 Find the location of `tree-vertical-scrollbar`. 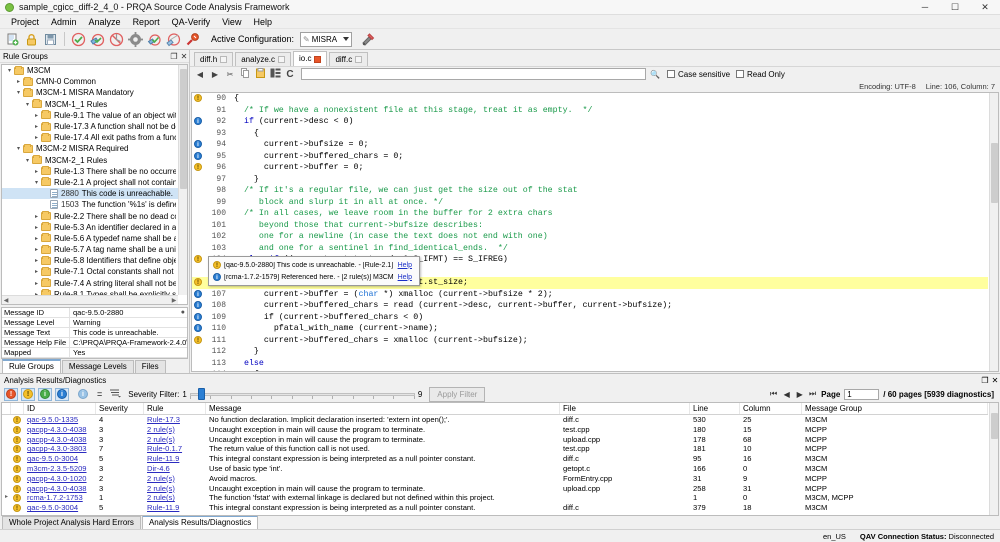

tree-vertical-scrollbar is located at coordinates (182, 180).